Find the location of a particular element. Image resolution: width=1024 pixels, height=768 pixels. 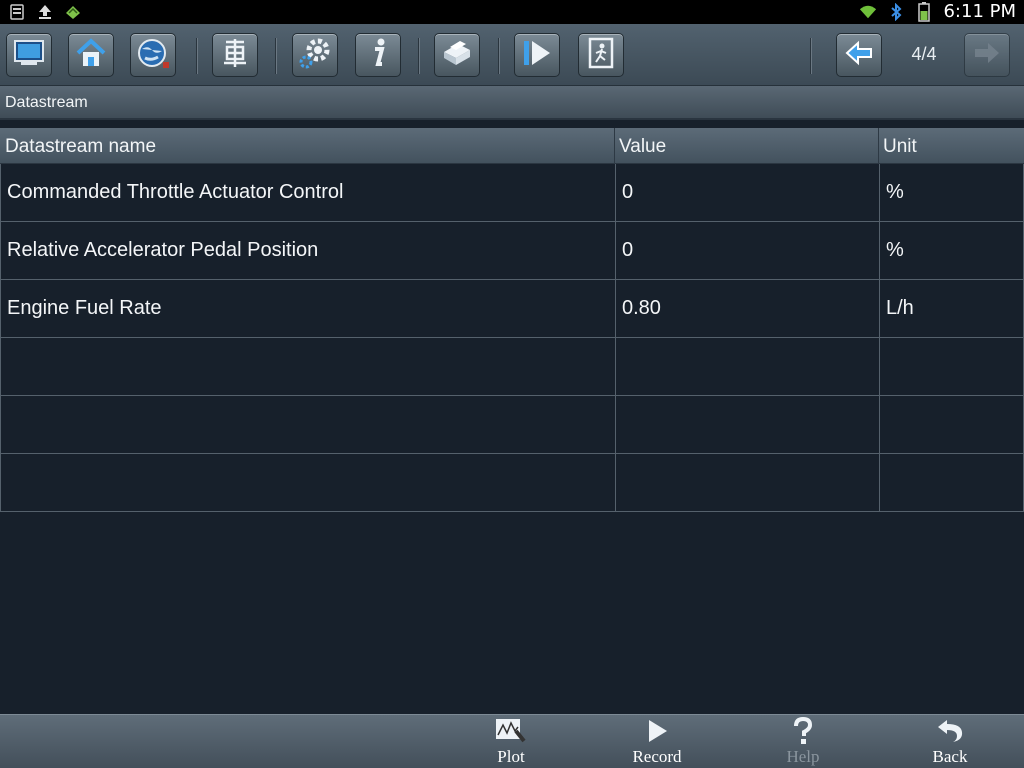

screen-icon is located at coordinates (29, 55).